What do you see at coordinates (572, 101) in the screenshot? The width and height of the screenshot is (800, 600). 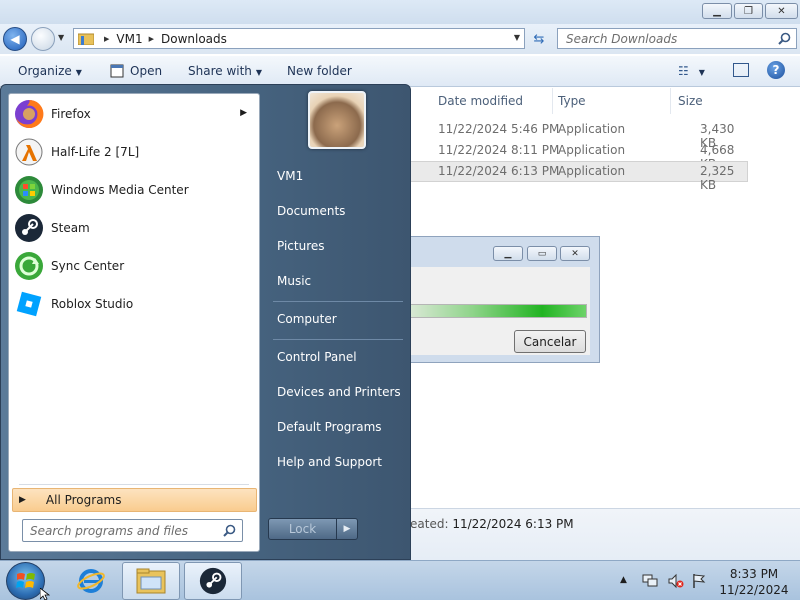 I see `column-header-type: Type` at bounding box center [572, 101].